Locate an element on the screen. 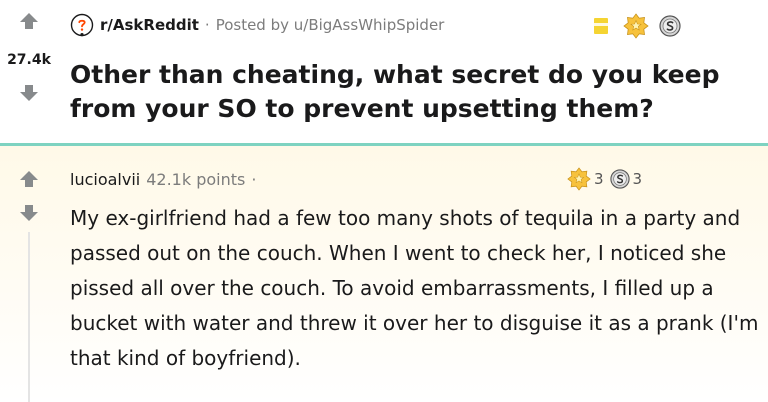 This screenshot has height=402, width=768. gold-award-count: 3 is located at coordinates (599, 179).